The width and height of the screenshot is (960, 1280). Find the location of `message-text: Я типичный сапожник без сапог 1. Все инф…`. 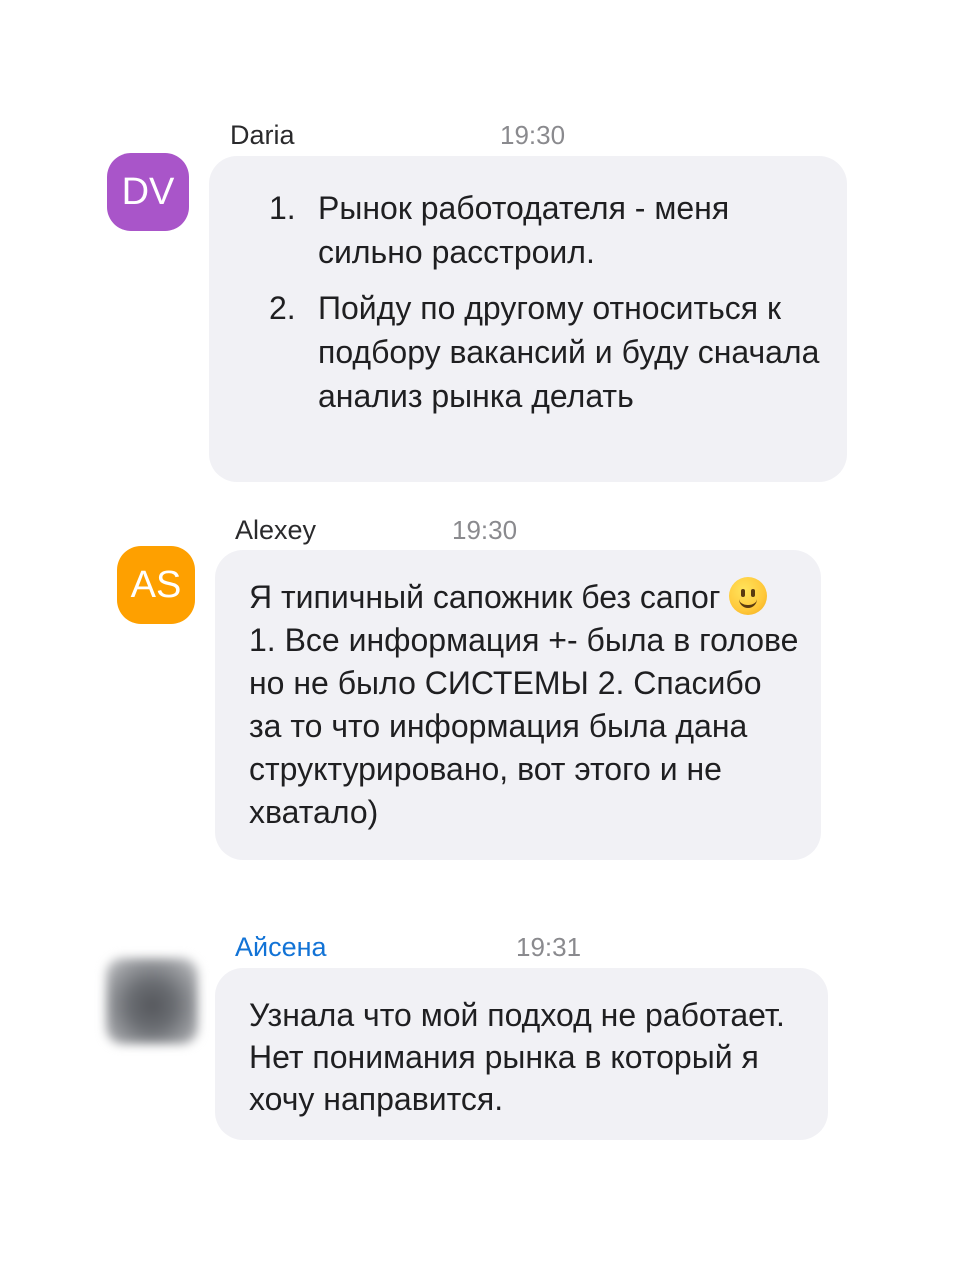

message-text: Я типичный сапожник без сапог 1. Все инф… is located at coordinates (524, 705).